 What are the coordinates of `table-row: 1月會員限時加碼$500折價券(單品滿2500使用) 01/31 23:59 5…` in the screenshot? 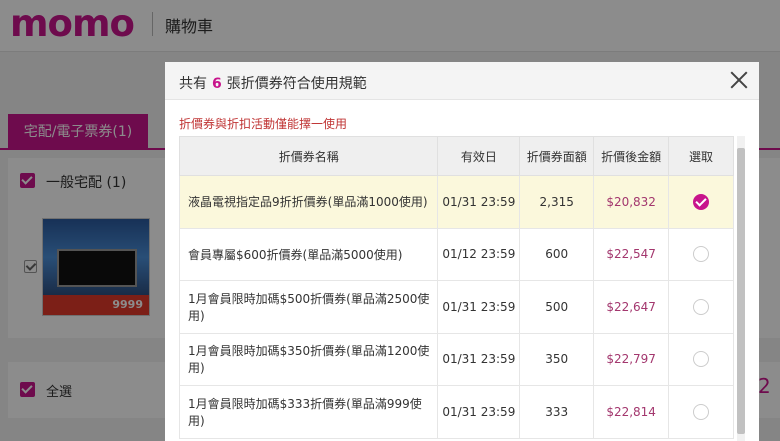 It's located at (456, 307).